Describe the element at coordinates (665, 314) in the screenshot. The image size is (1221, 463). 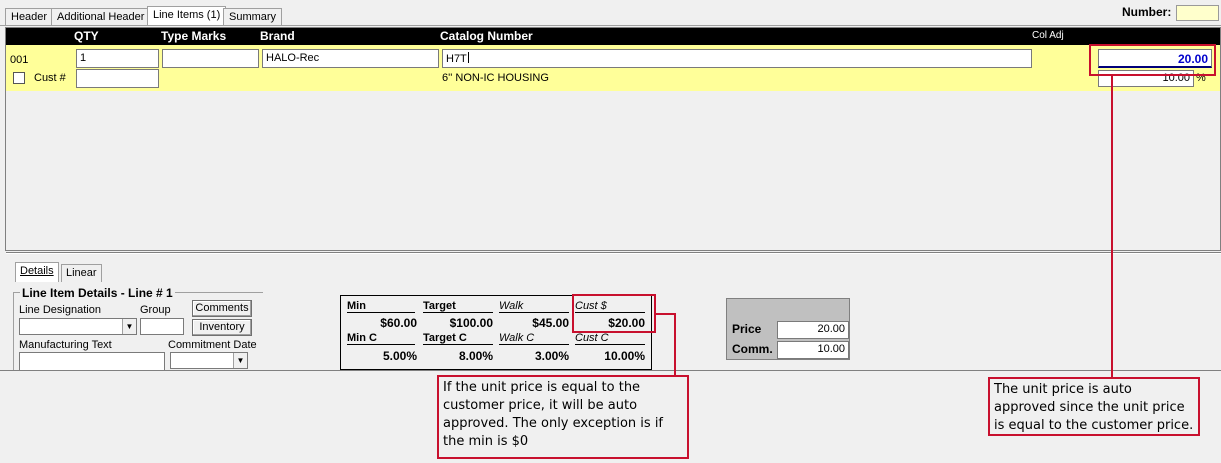
I see `left-callout-connector-h` at that location.